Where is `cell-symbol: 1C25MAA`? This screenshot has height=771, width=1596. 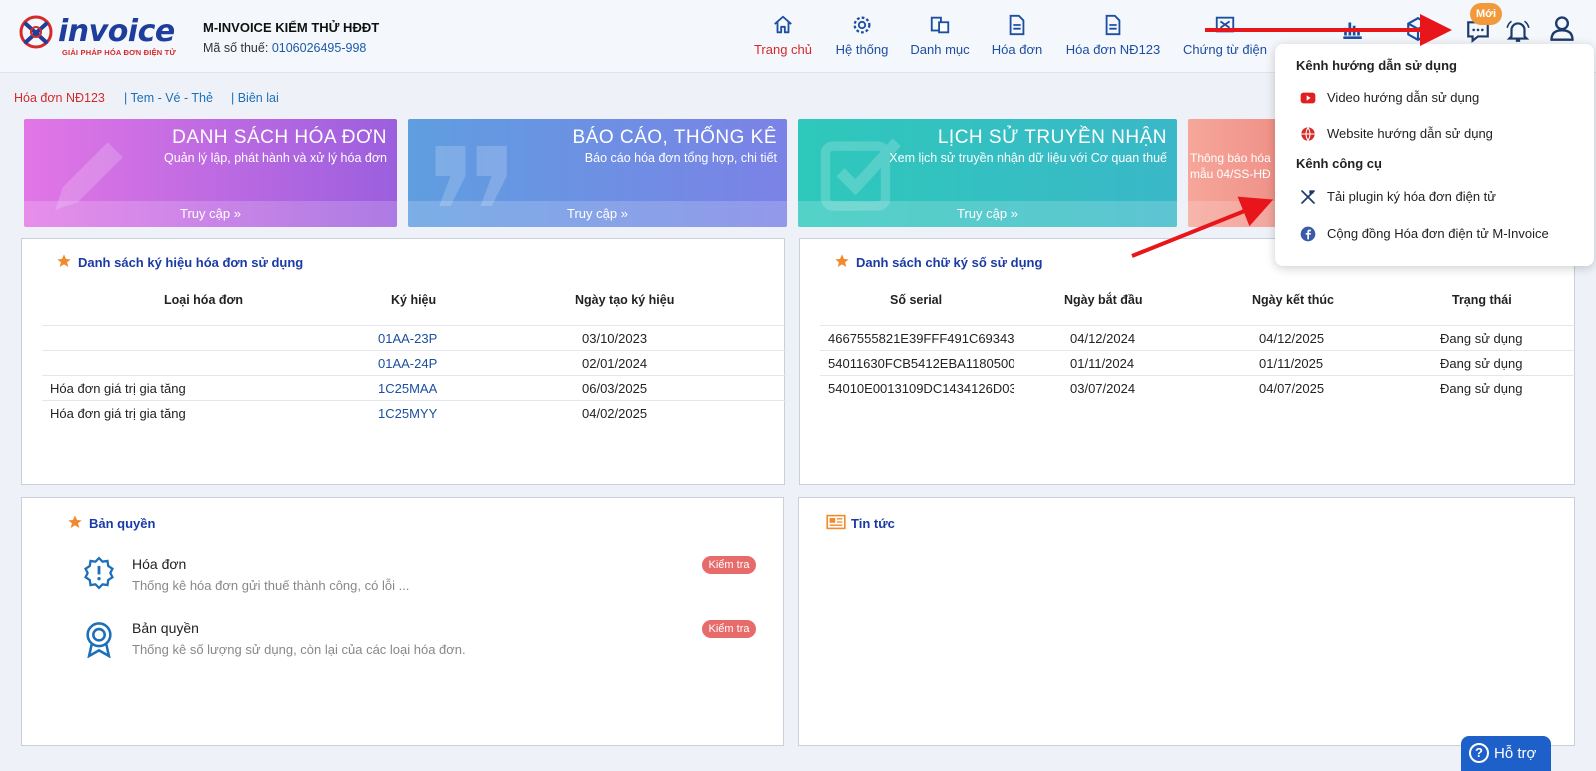 cell-symbol: 1C25MAA is located at coordinates (408, 388).